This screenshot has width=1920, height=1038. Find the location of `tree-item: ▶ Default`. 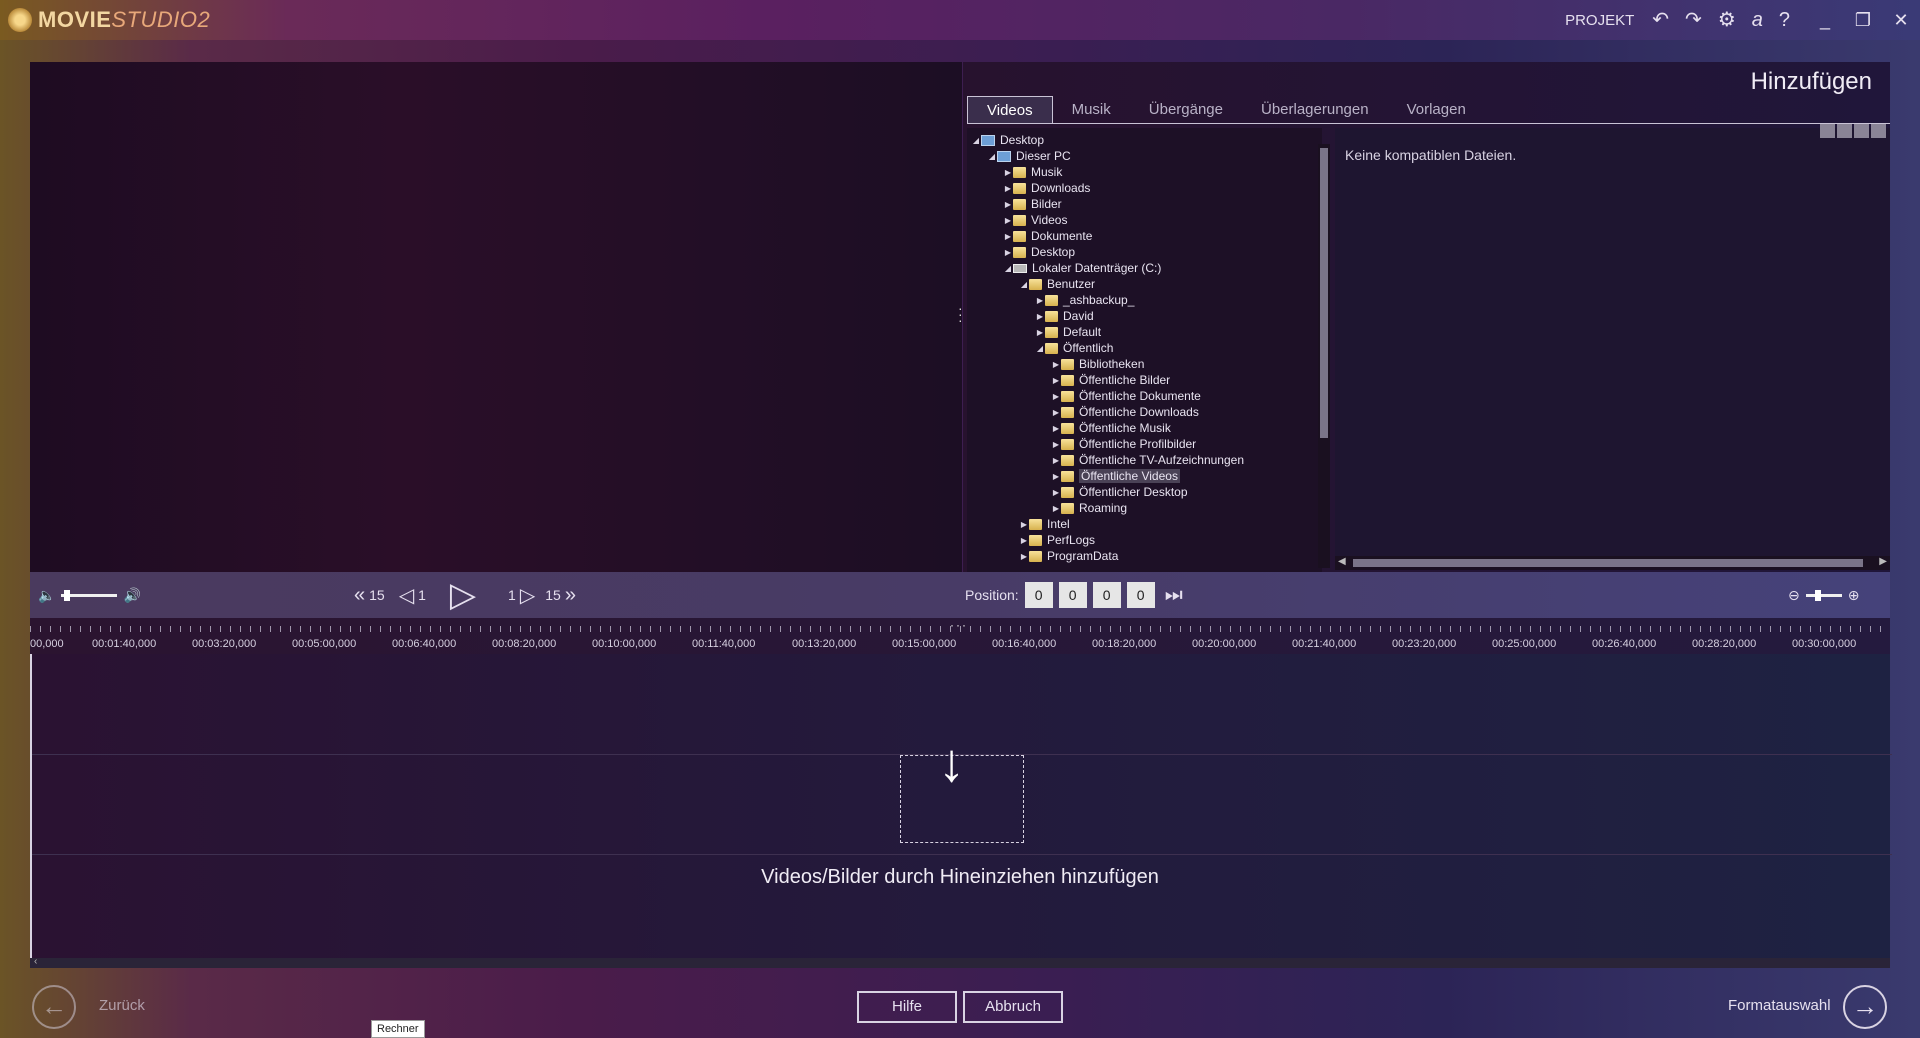

tree-item: ▶ Default is located at coordinates (1068, 332).